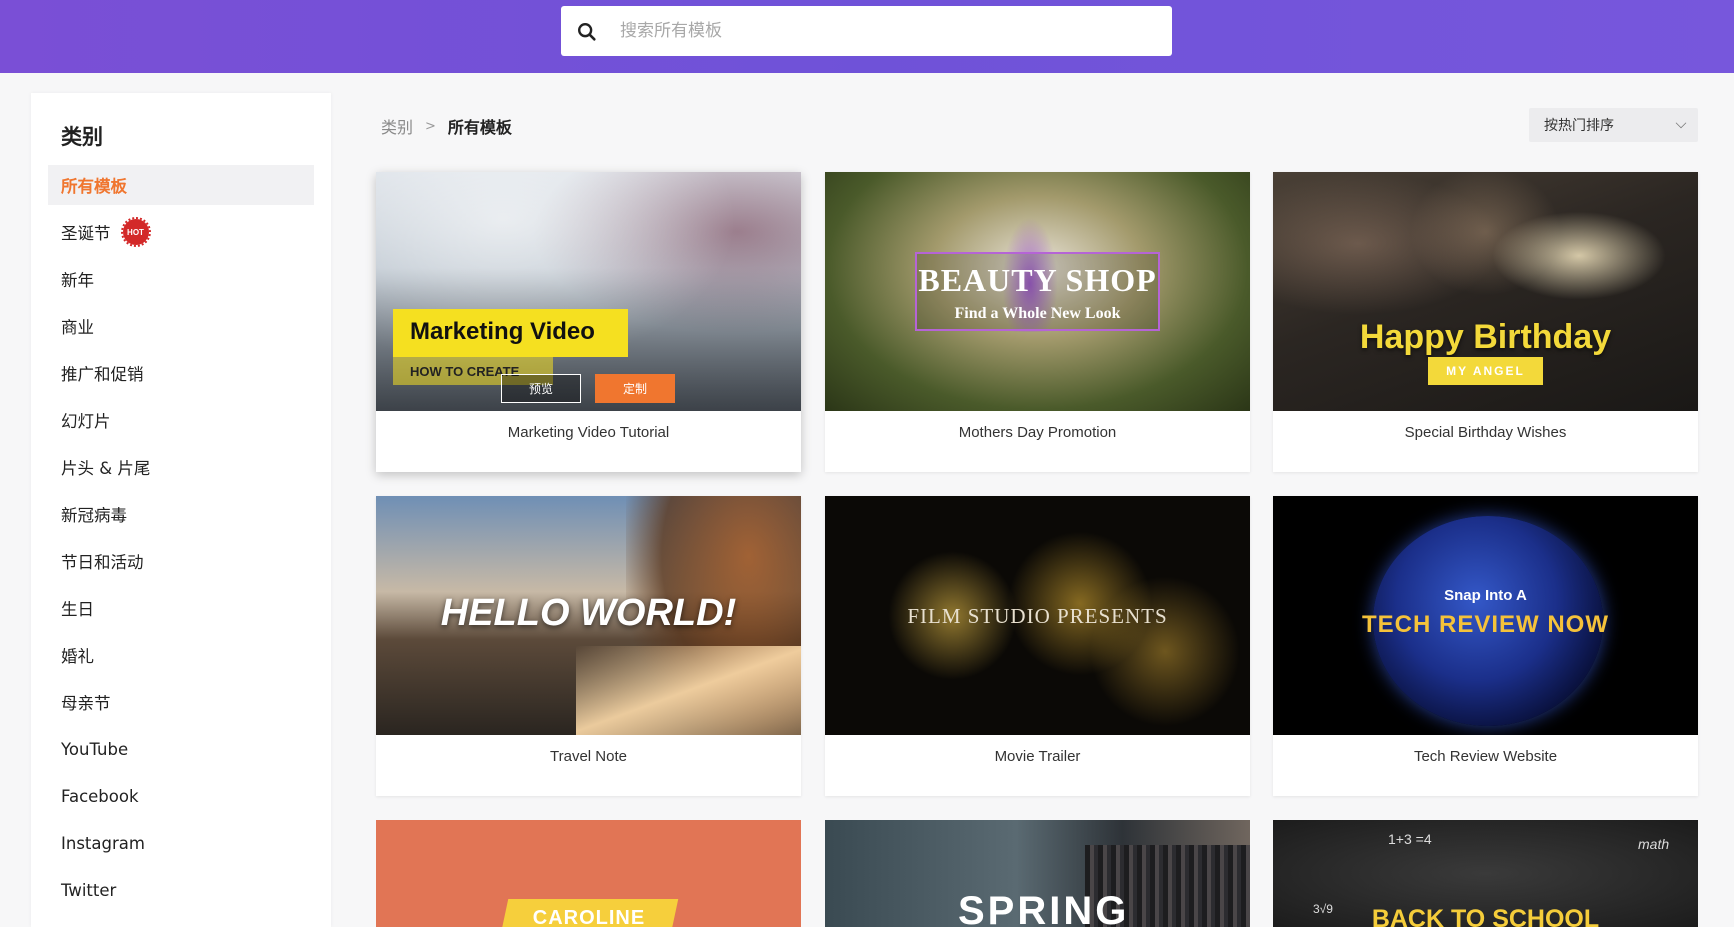 Image resolution: width=1734 pixels, height=927 pixels. Describe the element at coordinates (106, 468) in the screenshot. I see `category-label: 片头 & 片尾` at that location.